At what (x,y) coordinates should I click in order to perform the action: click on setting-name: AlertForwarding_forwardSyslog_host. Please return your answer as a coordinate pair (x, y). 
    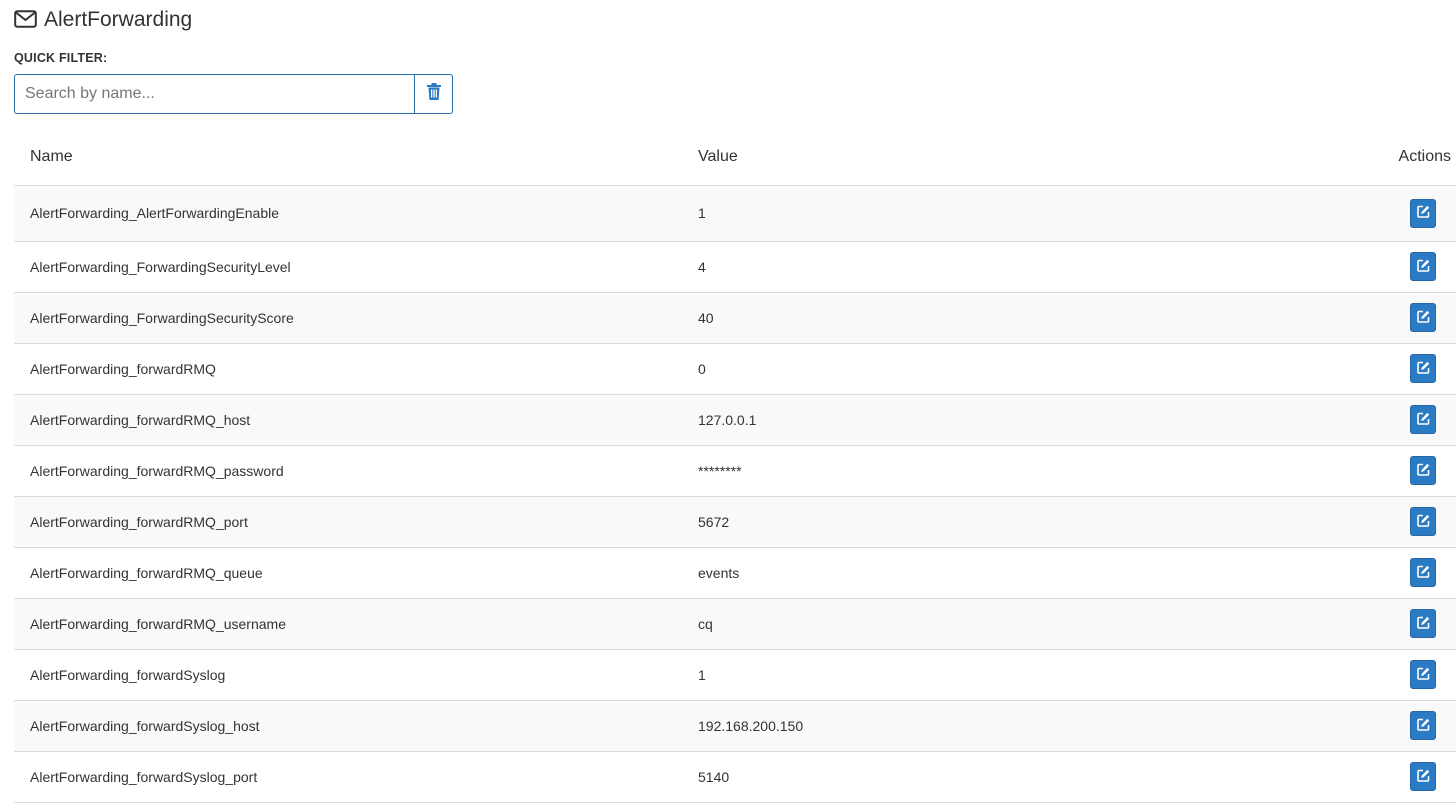
    Looking at the image, I should click on (348, 726).